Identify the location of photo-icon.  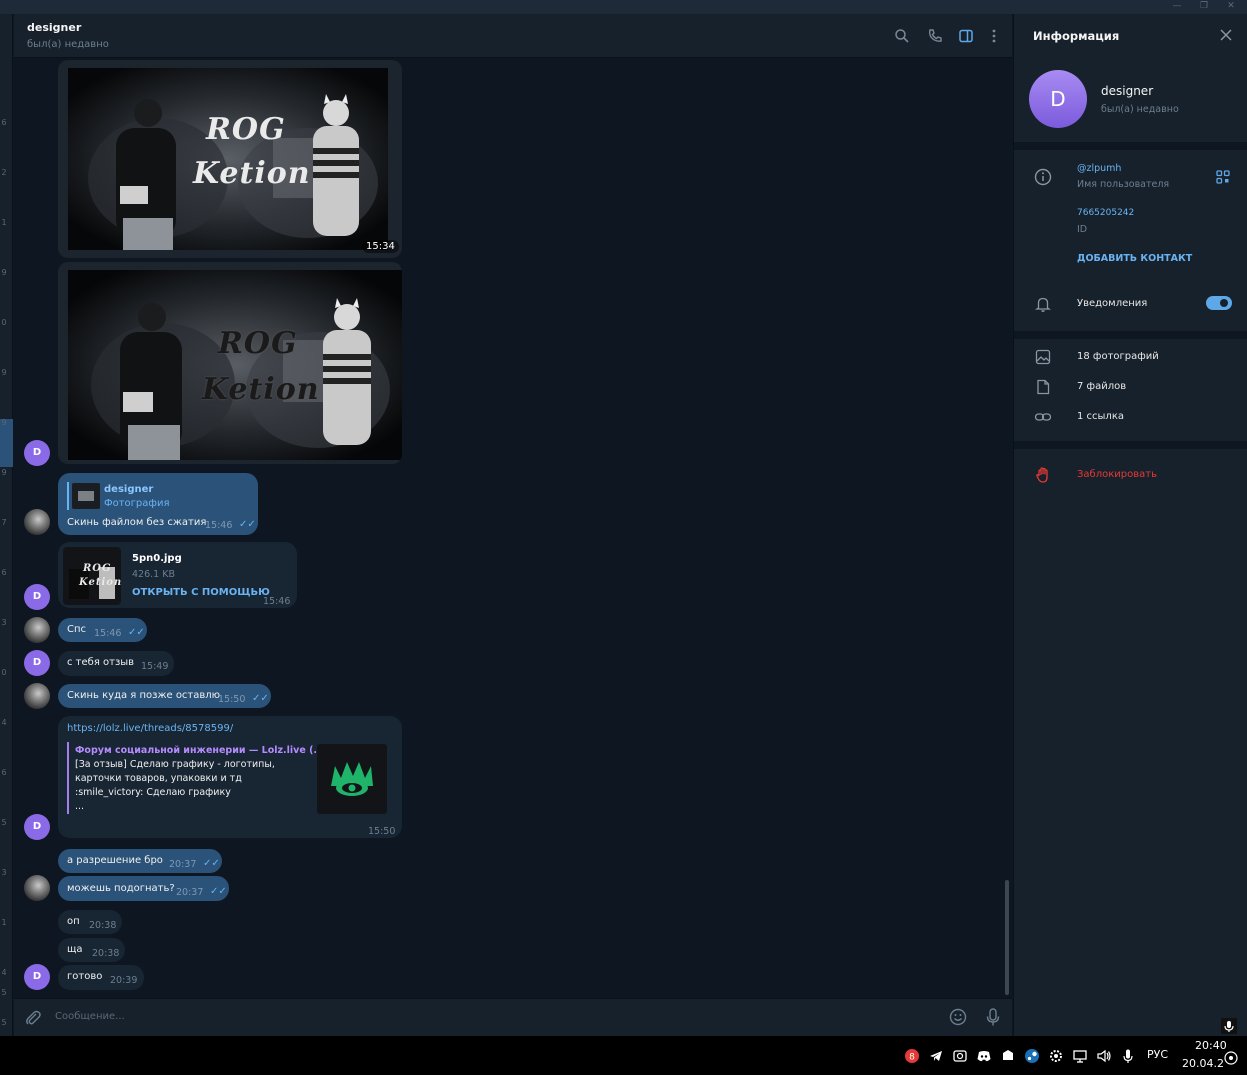
(1043, 357).